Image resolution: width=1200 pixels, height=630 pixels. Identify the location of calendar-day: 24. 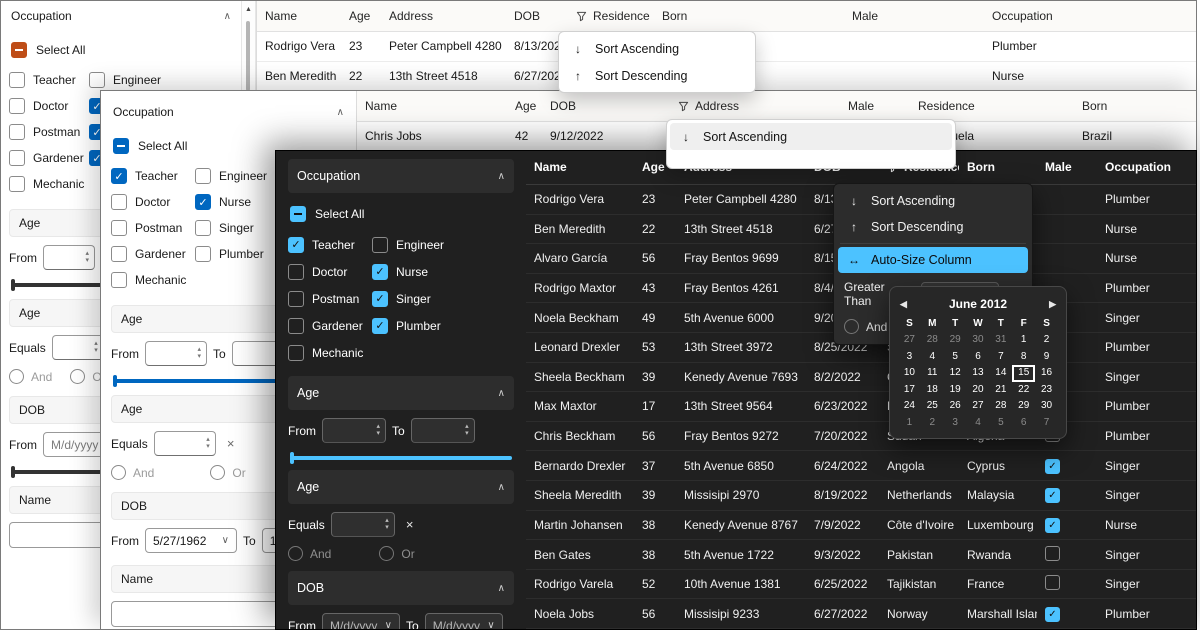
(909, 406).